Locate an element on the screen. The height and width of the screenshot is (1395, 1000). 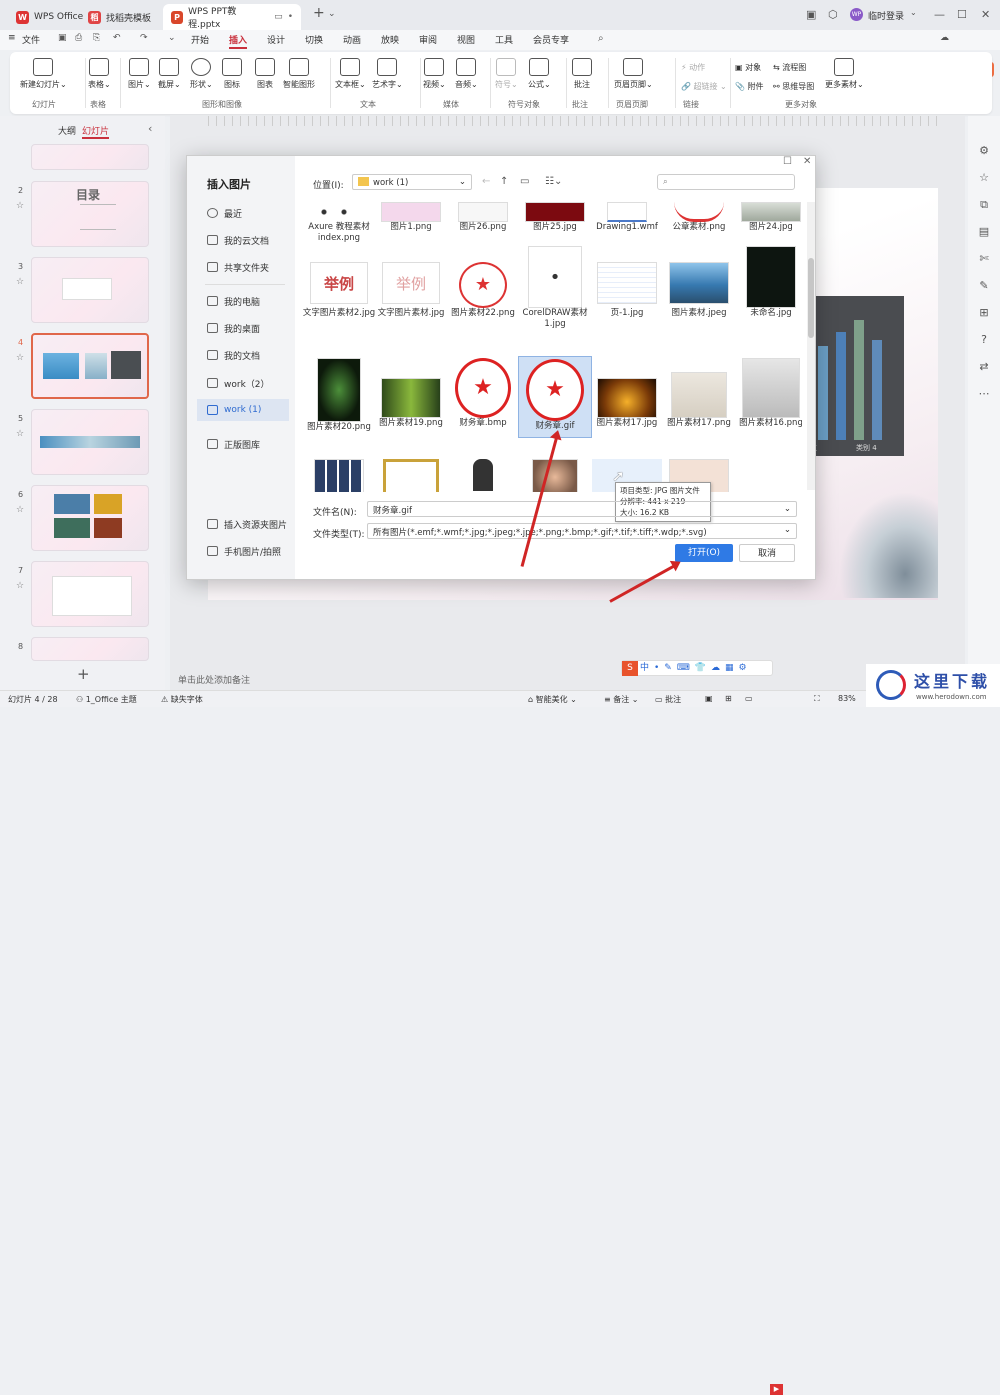
side-item-work2: work（2） is located at coordinates (243, 383).